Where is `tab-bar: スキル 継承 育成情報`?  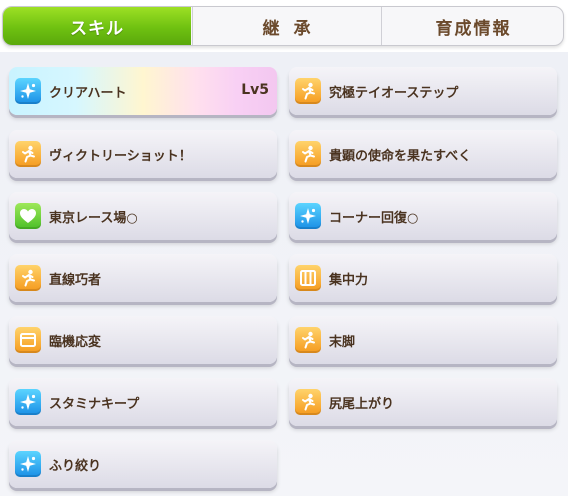
tab-bar: スキル 継承 育成情報 is located at coordinates (283, 26).